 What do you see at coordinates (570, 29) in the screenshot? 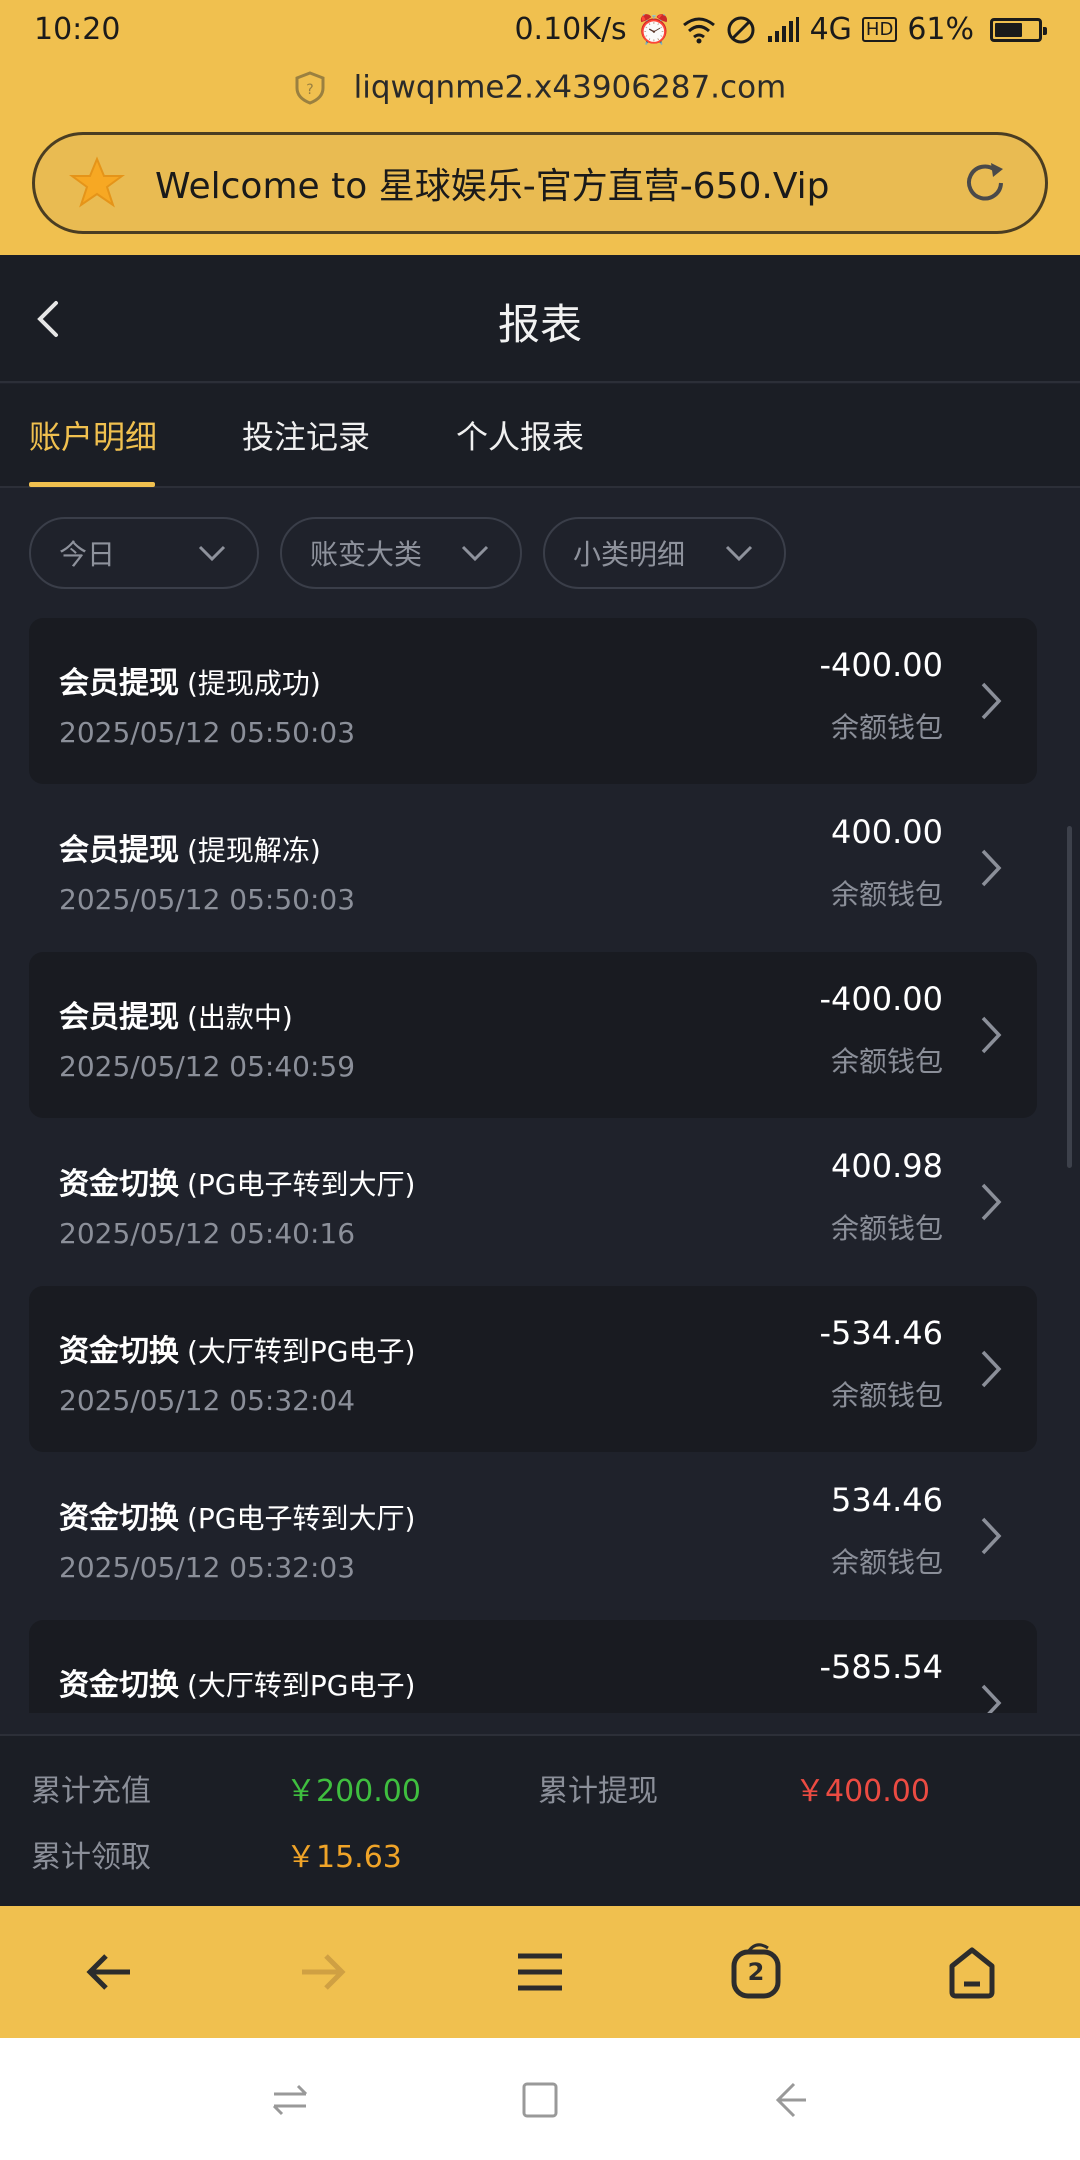
I see `net-speed: 0.10K/s` at bounding box center [570, 29].